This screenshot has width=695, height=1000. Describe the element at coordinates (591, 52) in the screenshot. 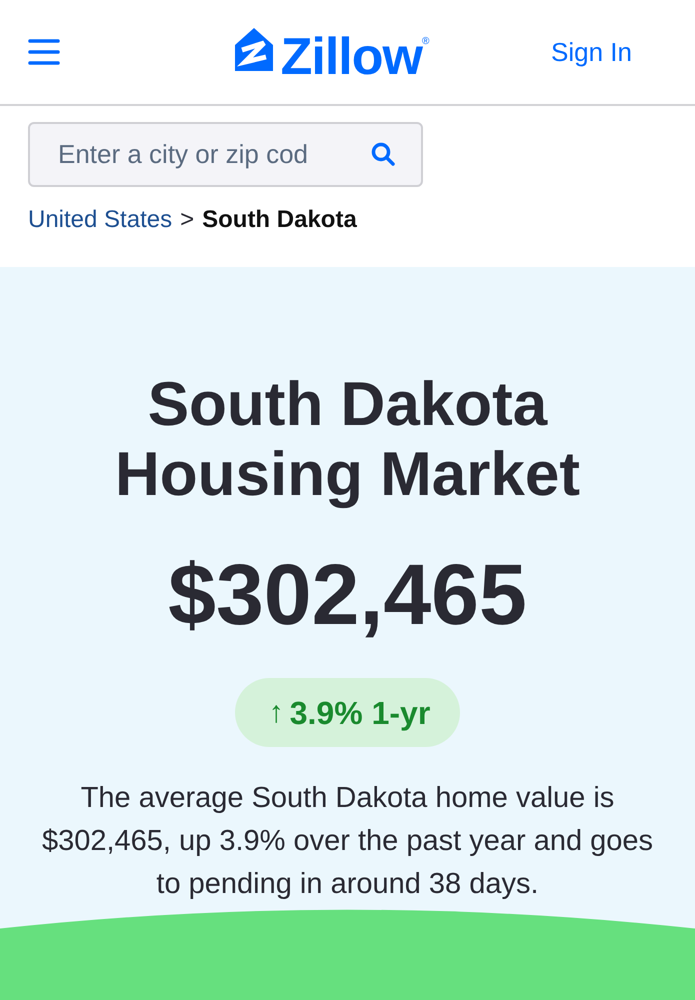

I see `sign-in-link: Sign In` at that location.